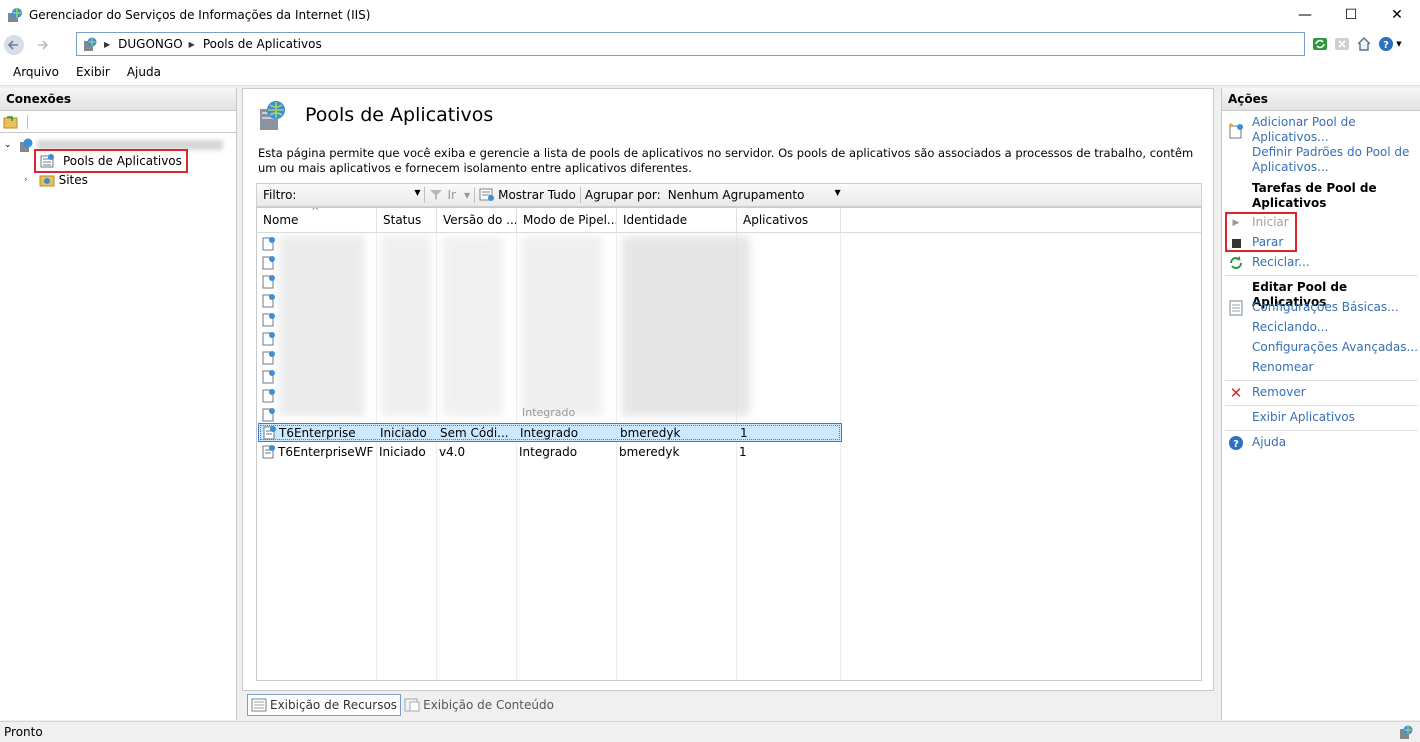  I want to click on filter-input: ▼, so click(360, 195).